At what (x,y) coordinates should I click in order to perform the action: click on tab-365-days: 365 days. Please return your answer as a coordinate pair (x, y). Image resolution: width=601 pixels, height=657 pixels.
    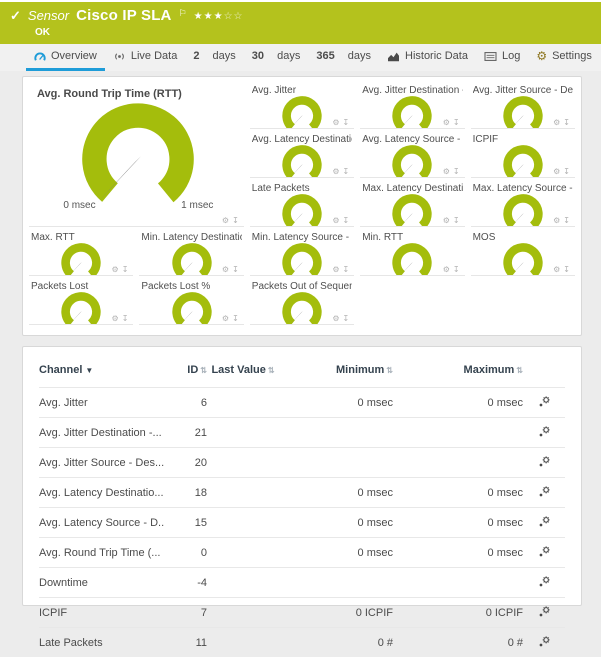
    Looking at the image, I should click on (343, 57).